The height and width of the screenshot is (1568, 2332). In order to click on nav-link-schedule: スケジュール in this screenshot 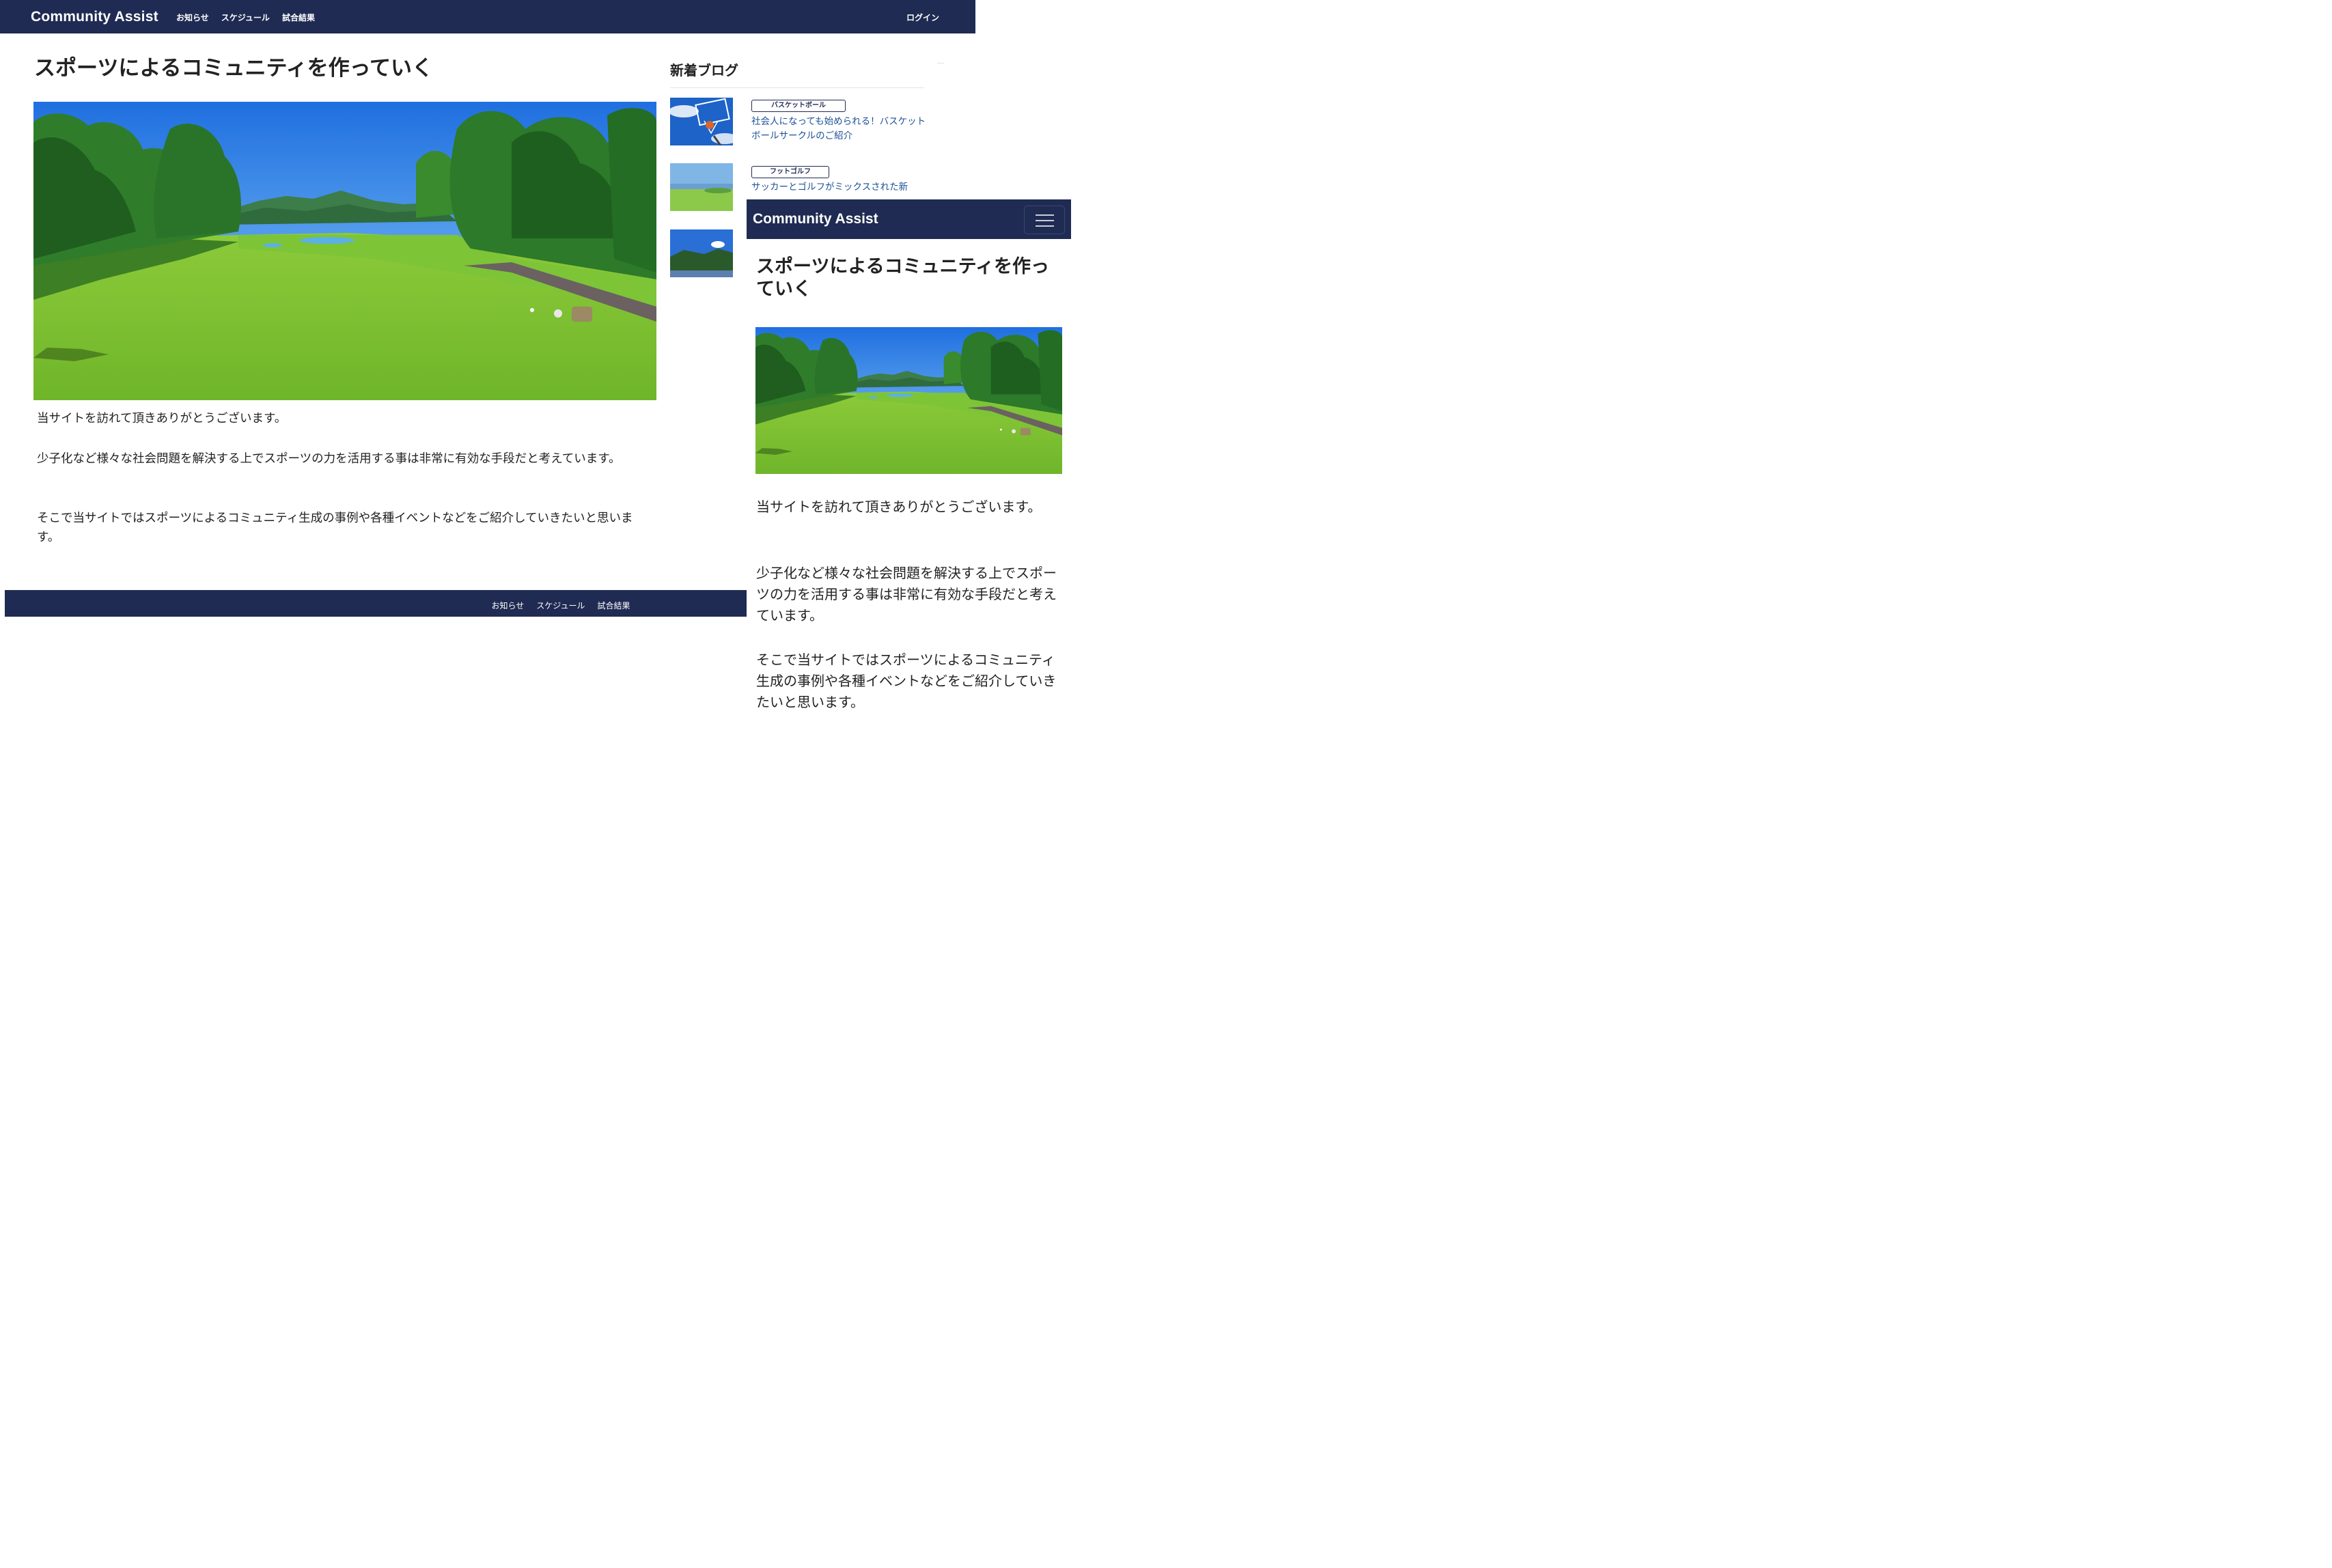, I will do `click(245, 17)`.